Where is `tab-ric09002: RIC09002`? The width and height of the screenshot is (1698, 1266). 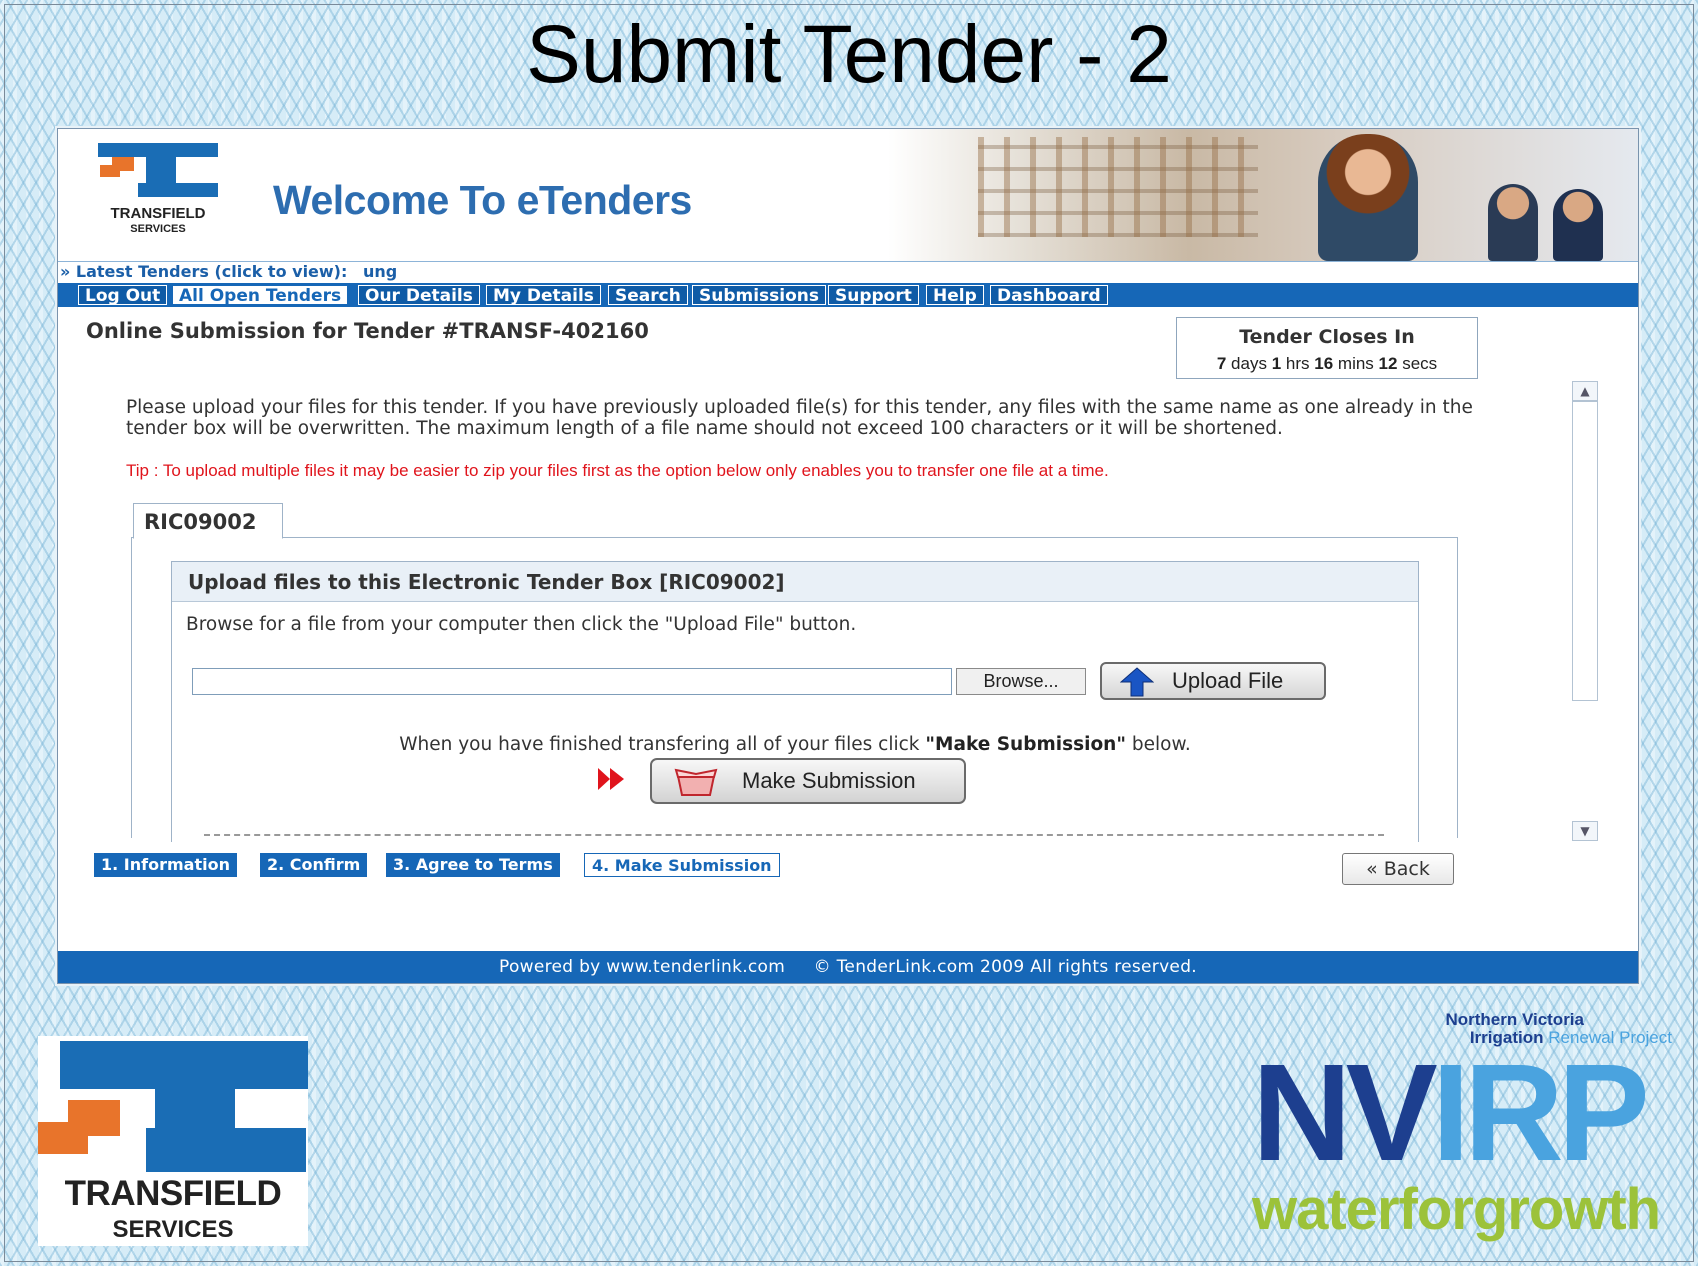 tab-ric09002: RIC09002 is located at coordinates (208, 521).